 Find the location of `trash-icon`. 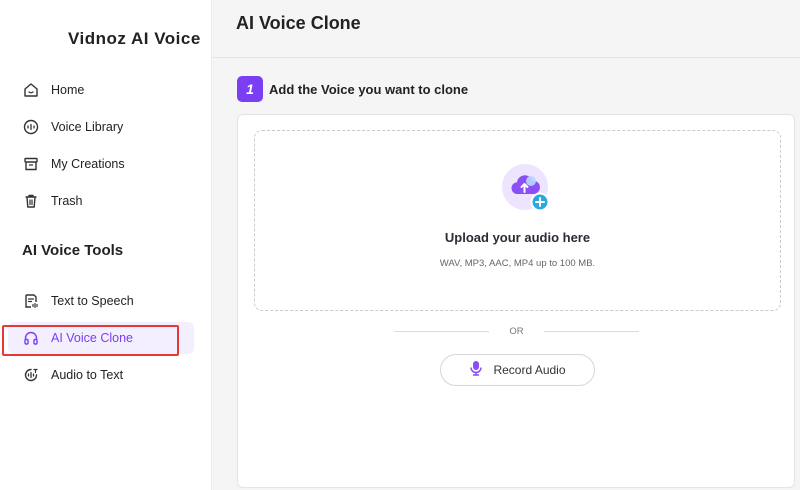

trash-icon is located at coordinates (31, 201).